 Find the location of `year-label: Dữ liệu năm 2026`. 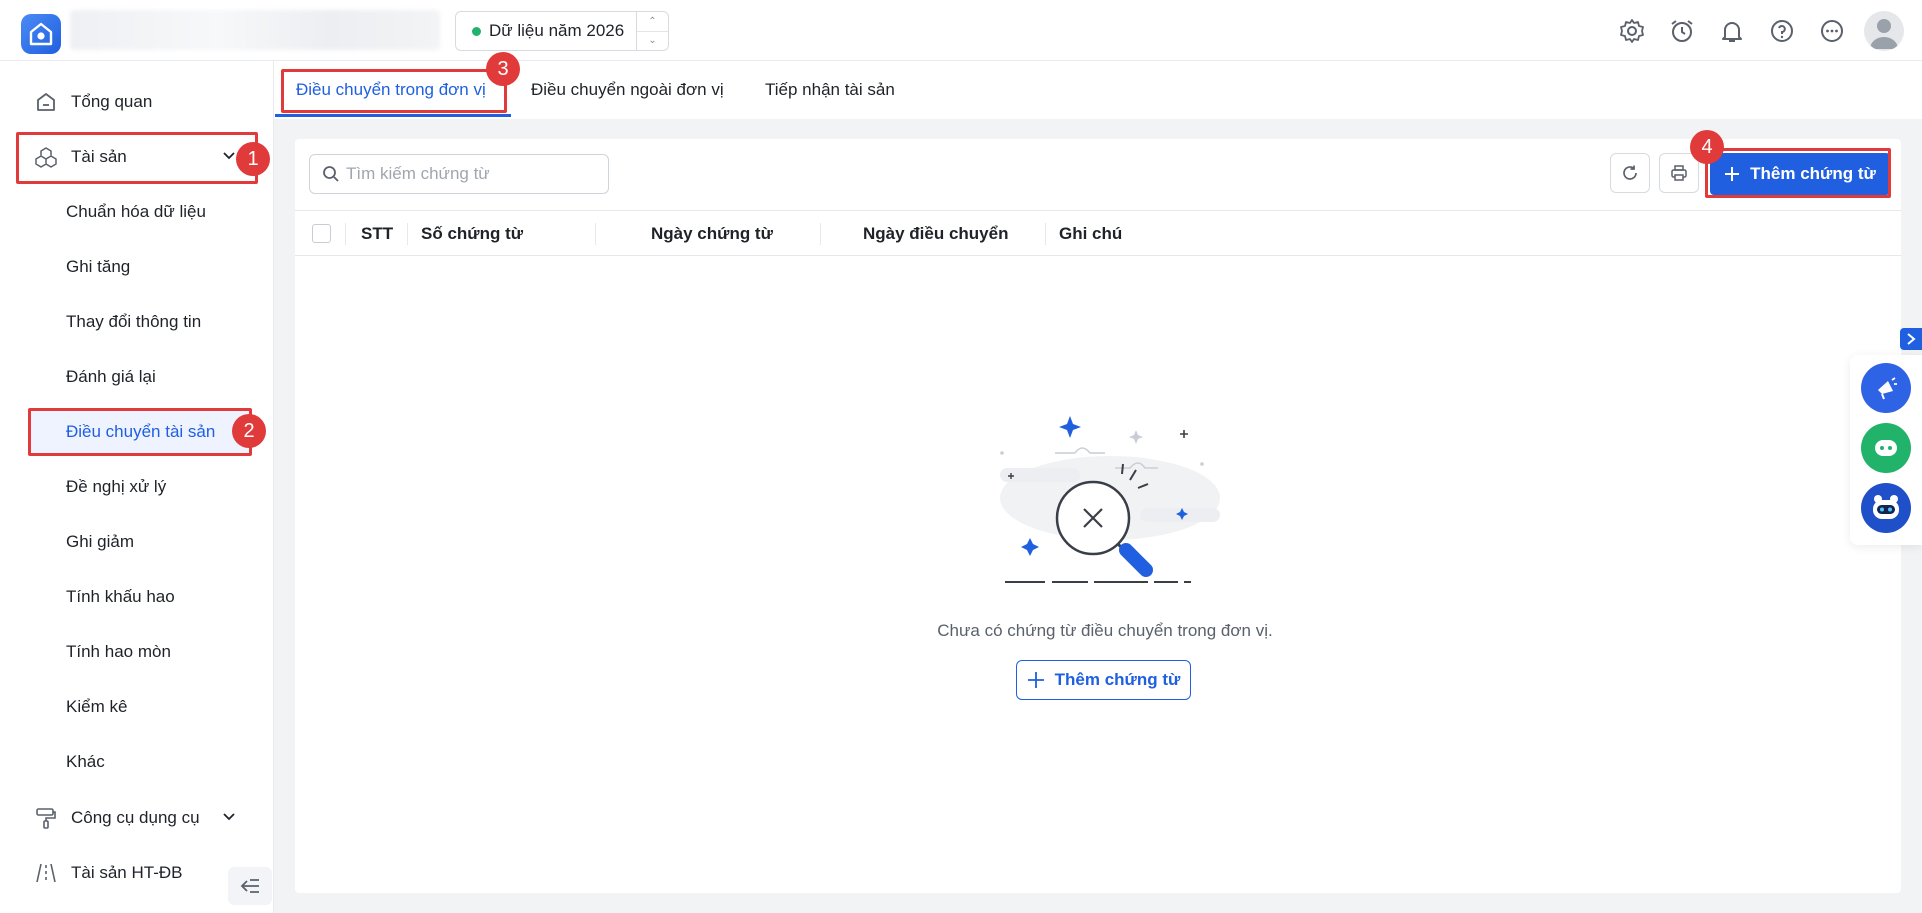

year-label: Dữ liệu năm 2026 is located at coordinates (557, 30).